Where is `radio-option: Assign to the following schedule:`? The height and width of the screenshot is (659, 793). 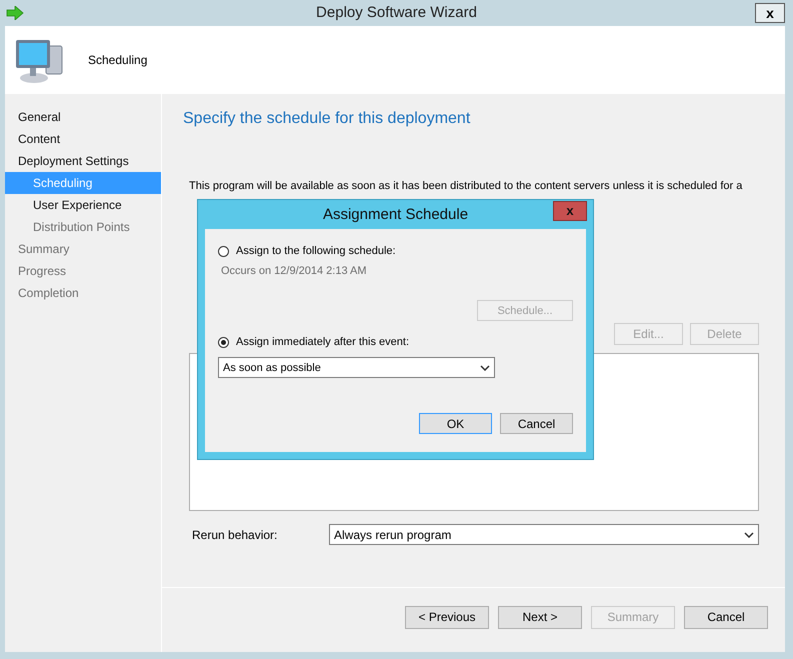
radio-option: Assign to the following schedule: is located at coordinates (395, 251).